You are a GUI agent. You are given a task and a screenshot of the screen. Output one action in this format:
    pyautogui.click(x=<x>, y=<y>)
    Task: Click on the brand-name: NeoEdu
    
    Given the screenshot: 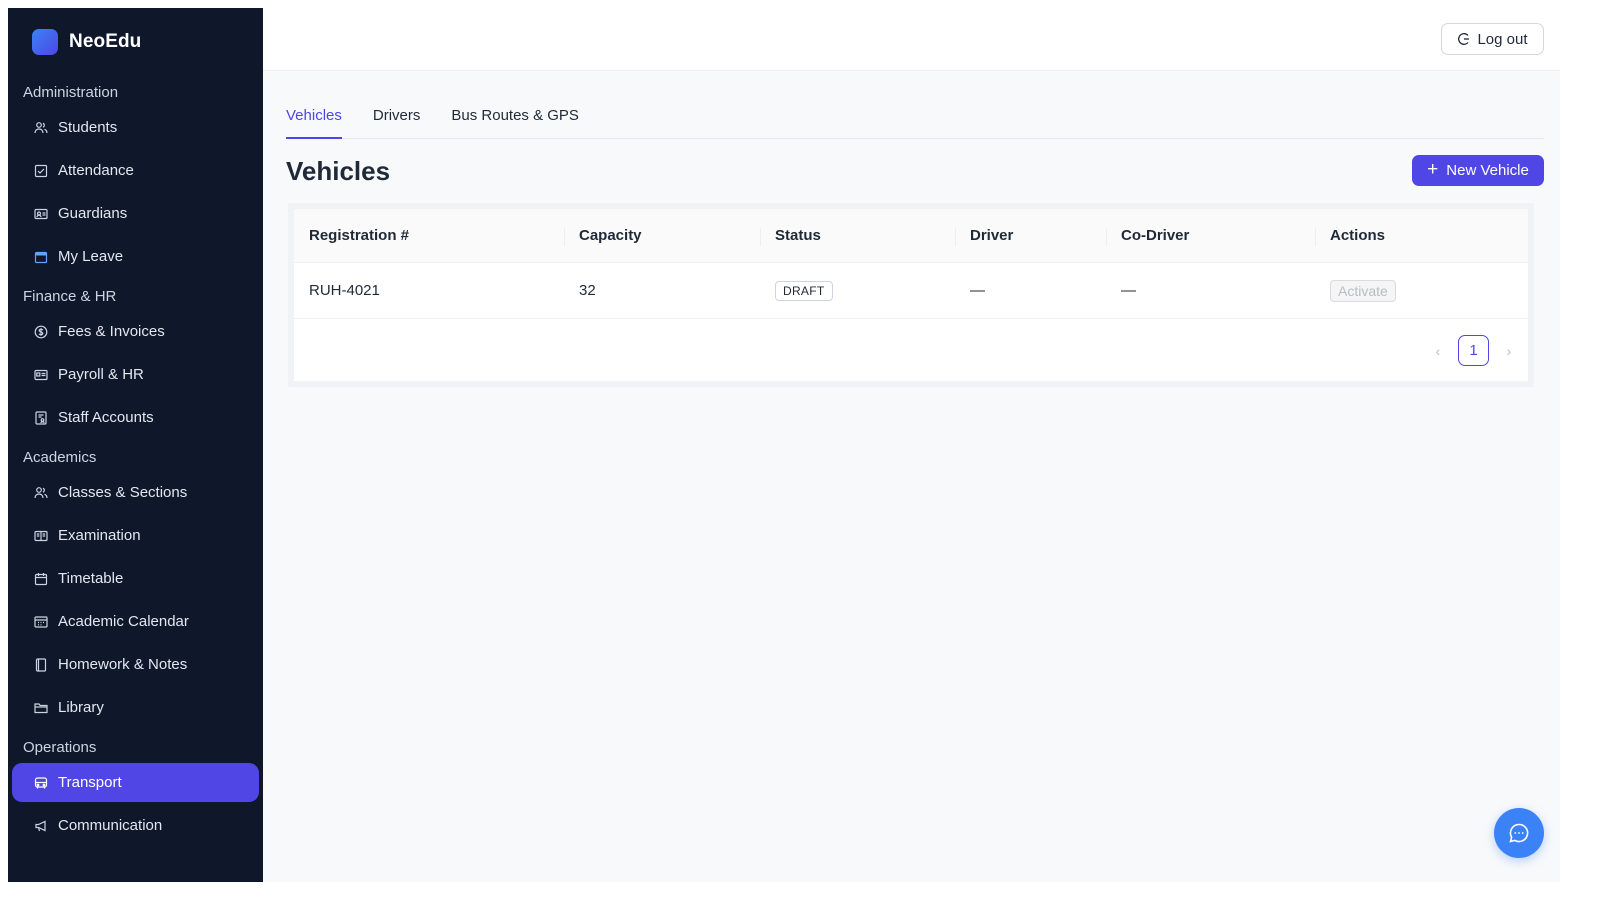 What is the action you would take?
    pyautogui.click(x=105, y=41)
    